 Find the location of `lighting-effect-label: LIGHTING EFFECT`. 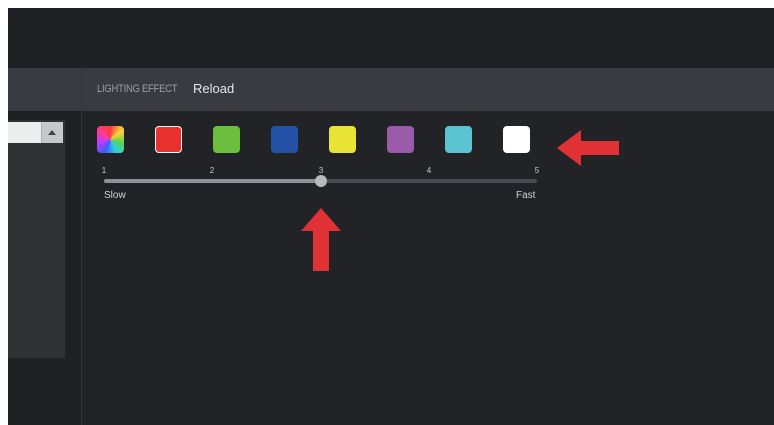

lighting-effect-label: LIGHTING EFFECT is located at coordinates (137, 89).